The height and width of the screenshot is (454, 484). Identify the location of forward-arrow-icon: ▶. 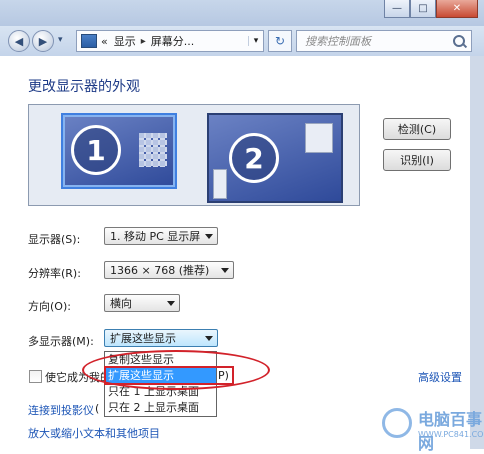
(43, 41).